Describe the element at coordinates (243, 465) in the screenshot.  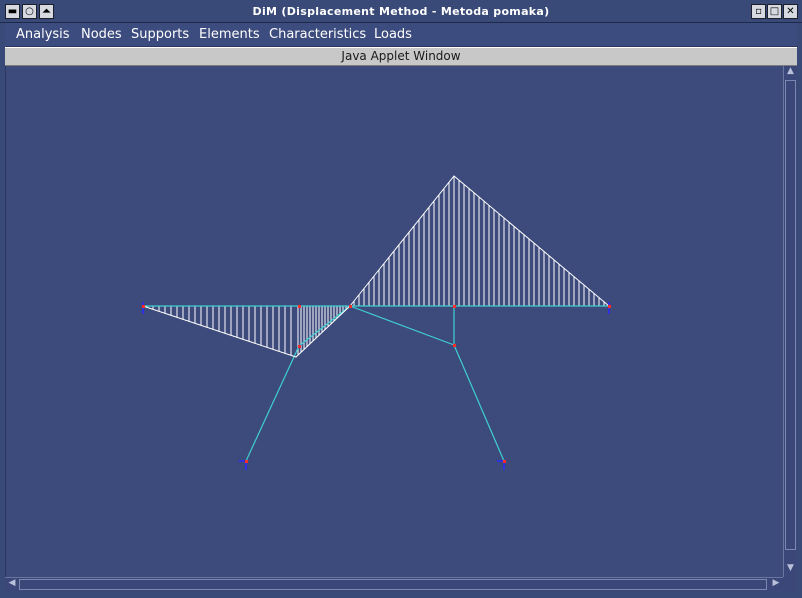
I see `support-left-base` at that location.